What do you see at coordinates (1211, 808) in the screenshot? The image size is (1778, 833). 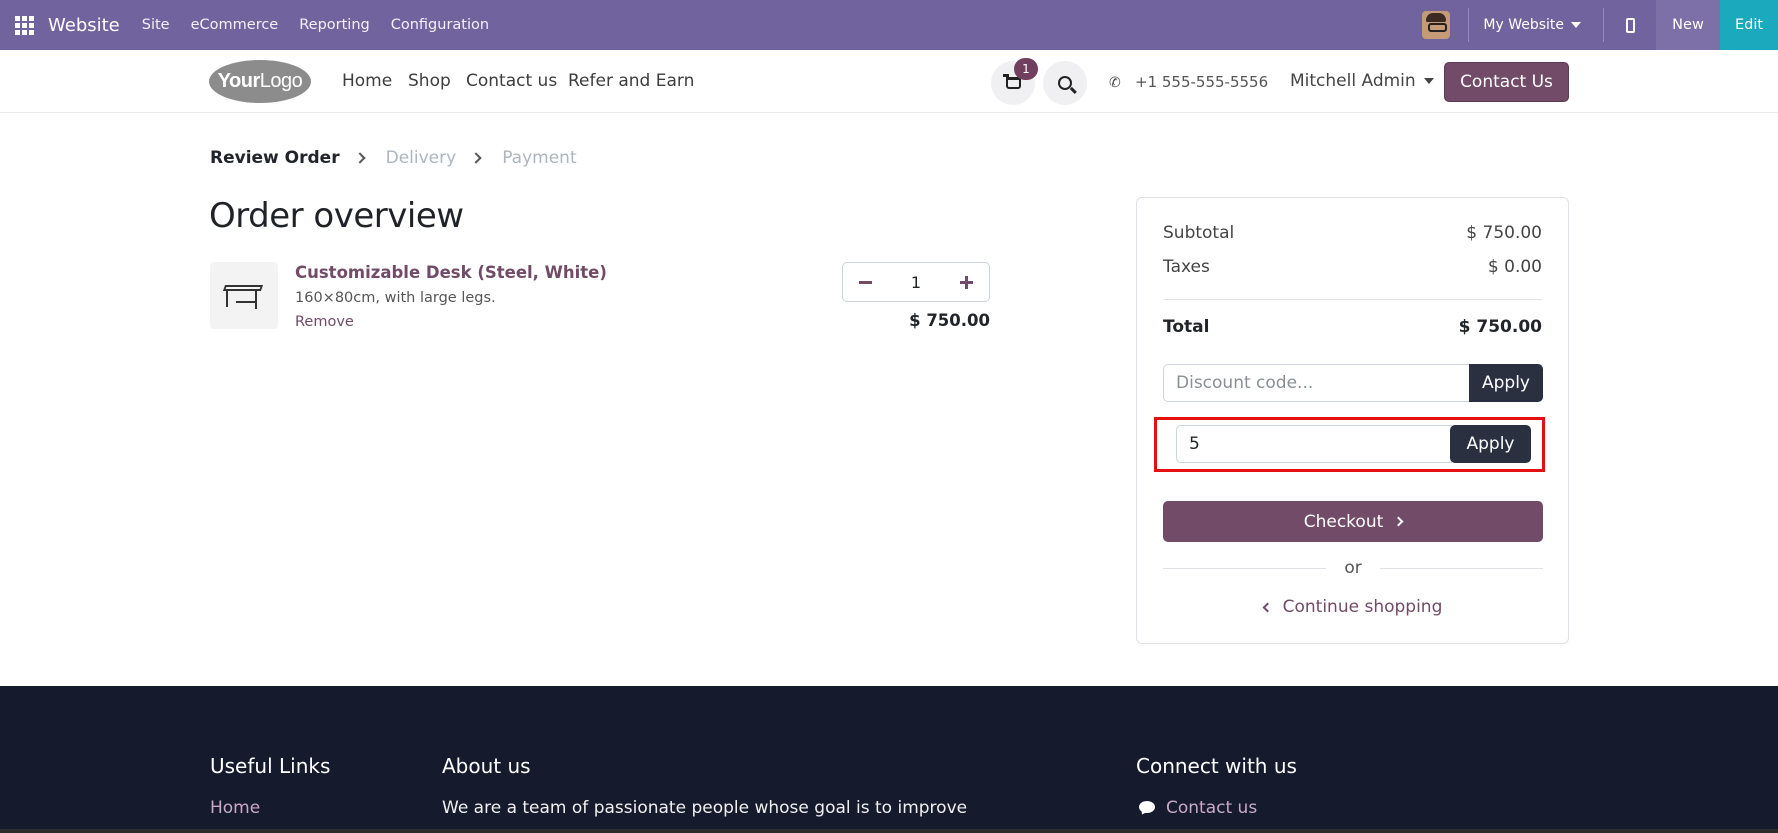 I see `footer-contact-us-link: Contact us` at bounding box center [1211, 808].